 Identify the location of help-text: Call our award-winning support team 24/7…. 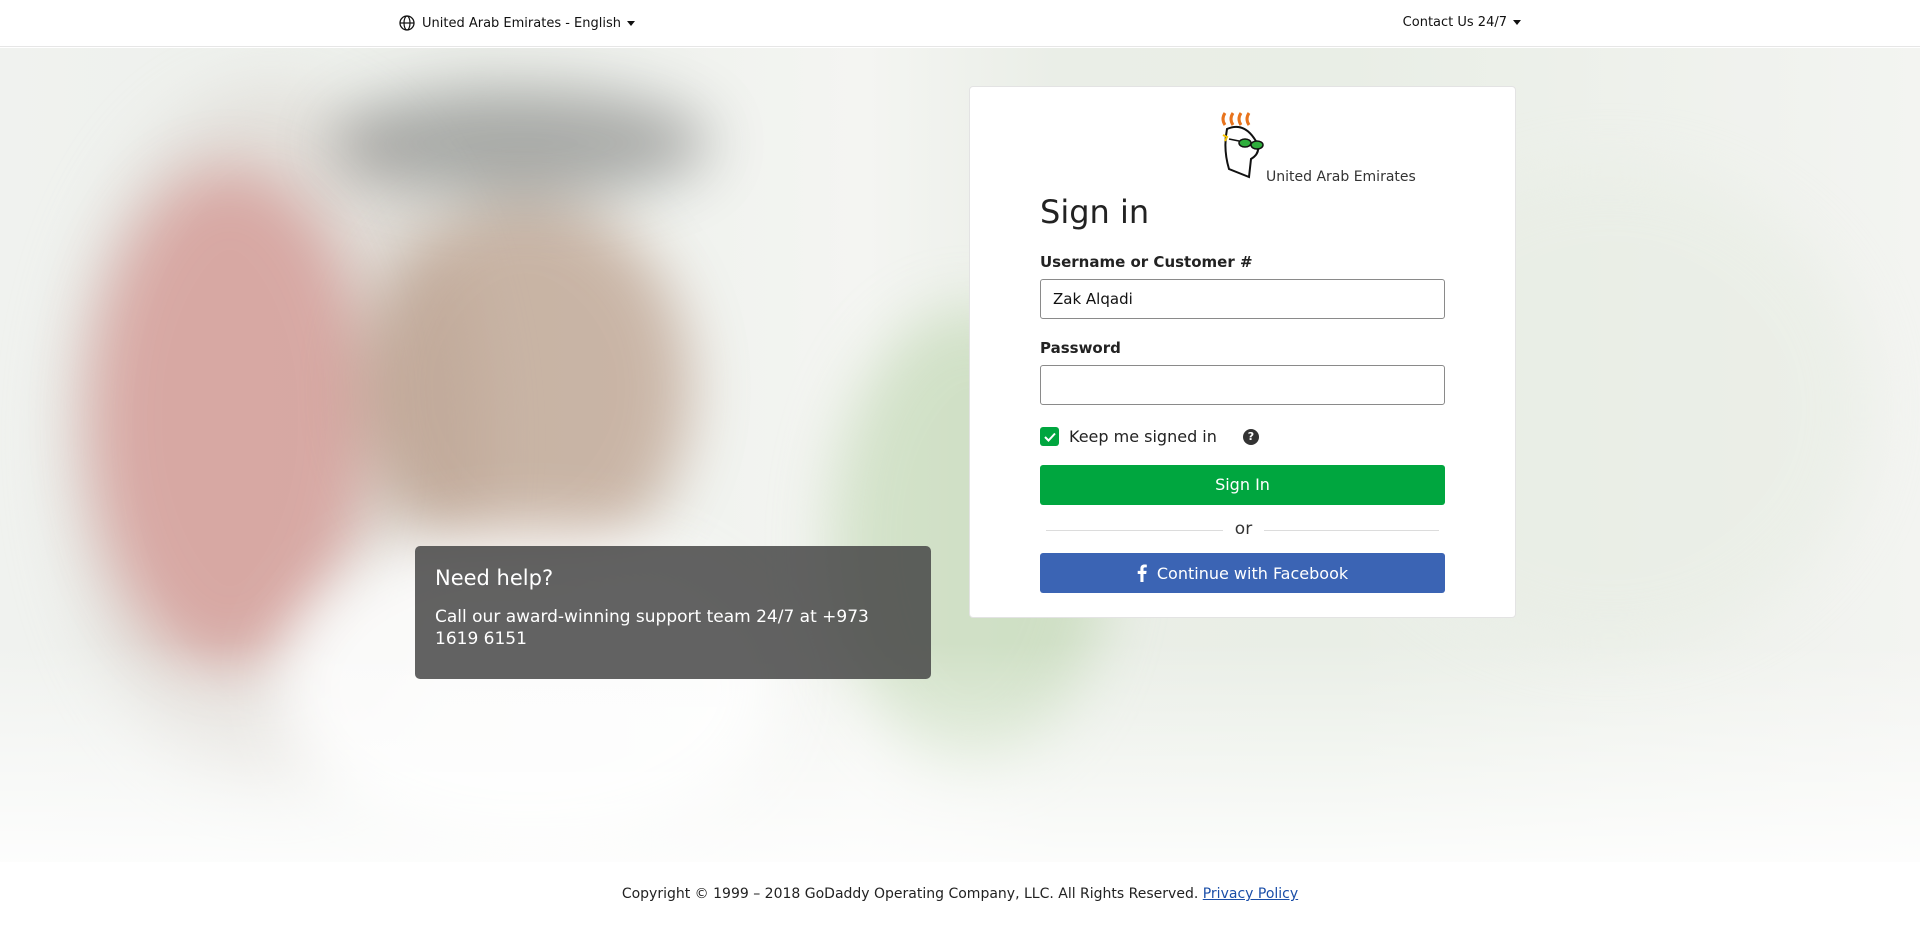
(652, 628).